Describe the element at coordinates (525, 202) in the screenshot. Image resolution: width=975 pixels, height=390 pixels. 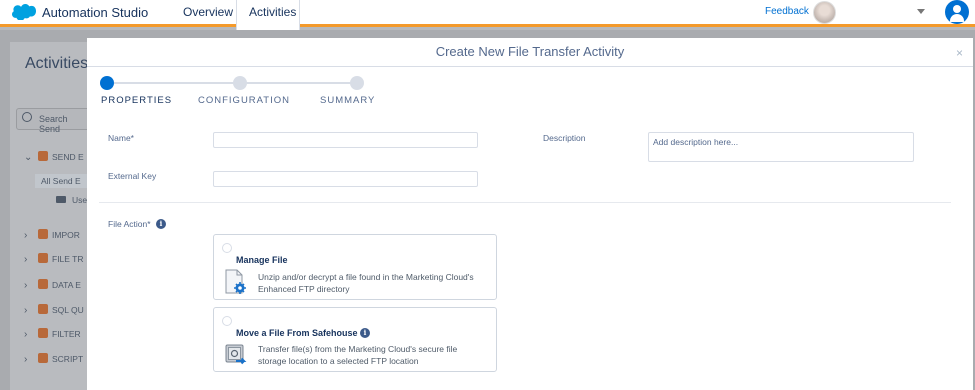
I see `section-divider` at that location.